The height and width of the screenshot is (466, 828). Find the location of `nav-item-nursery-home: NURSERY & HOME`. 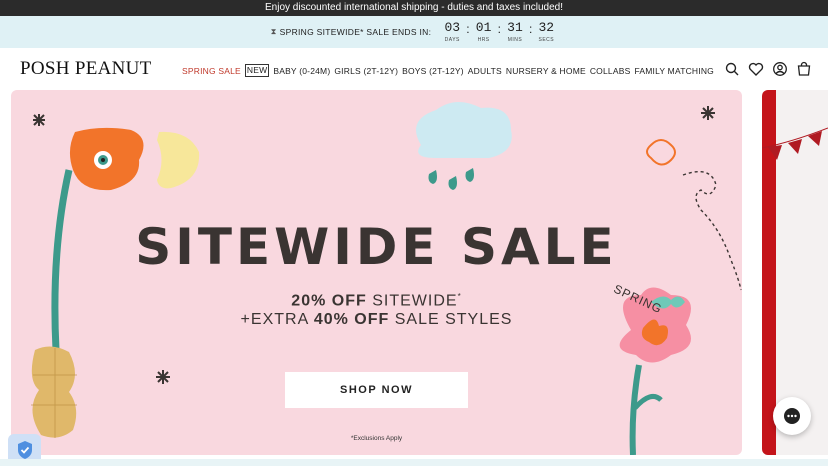

nav-item-nursery-home: NURSERY & HOME is located at coordinates (546, 71).